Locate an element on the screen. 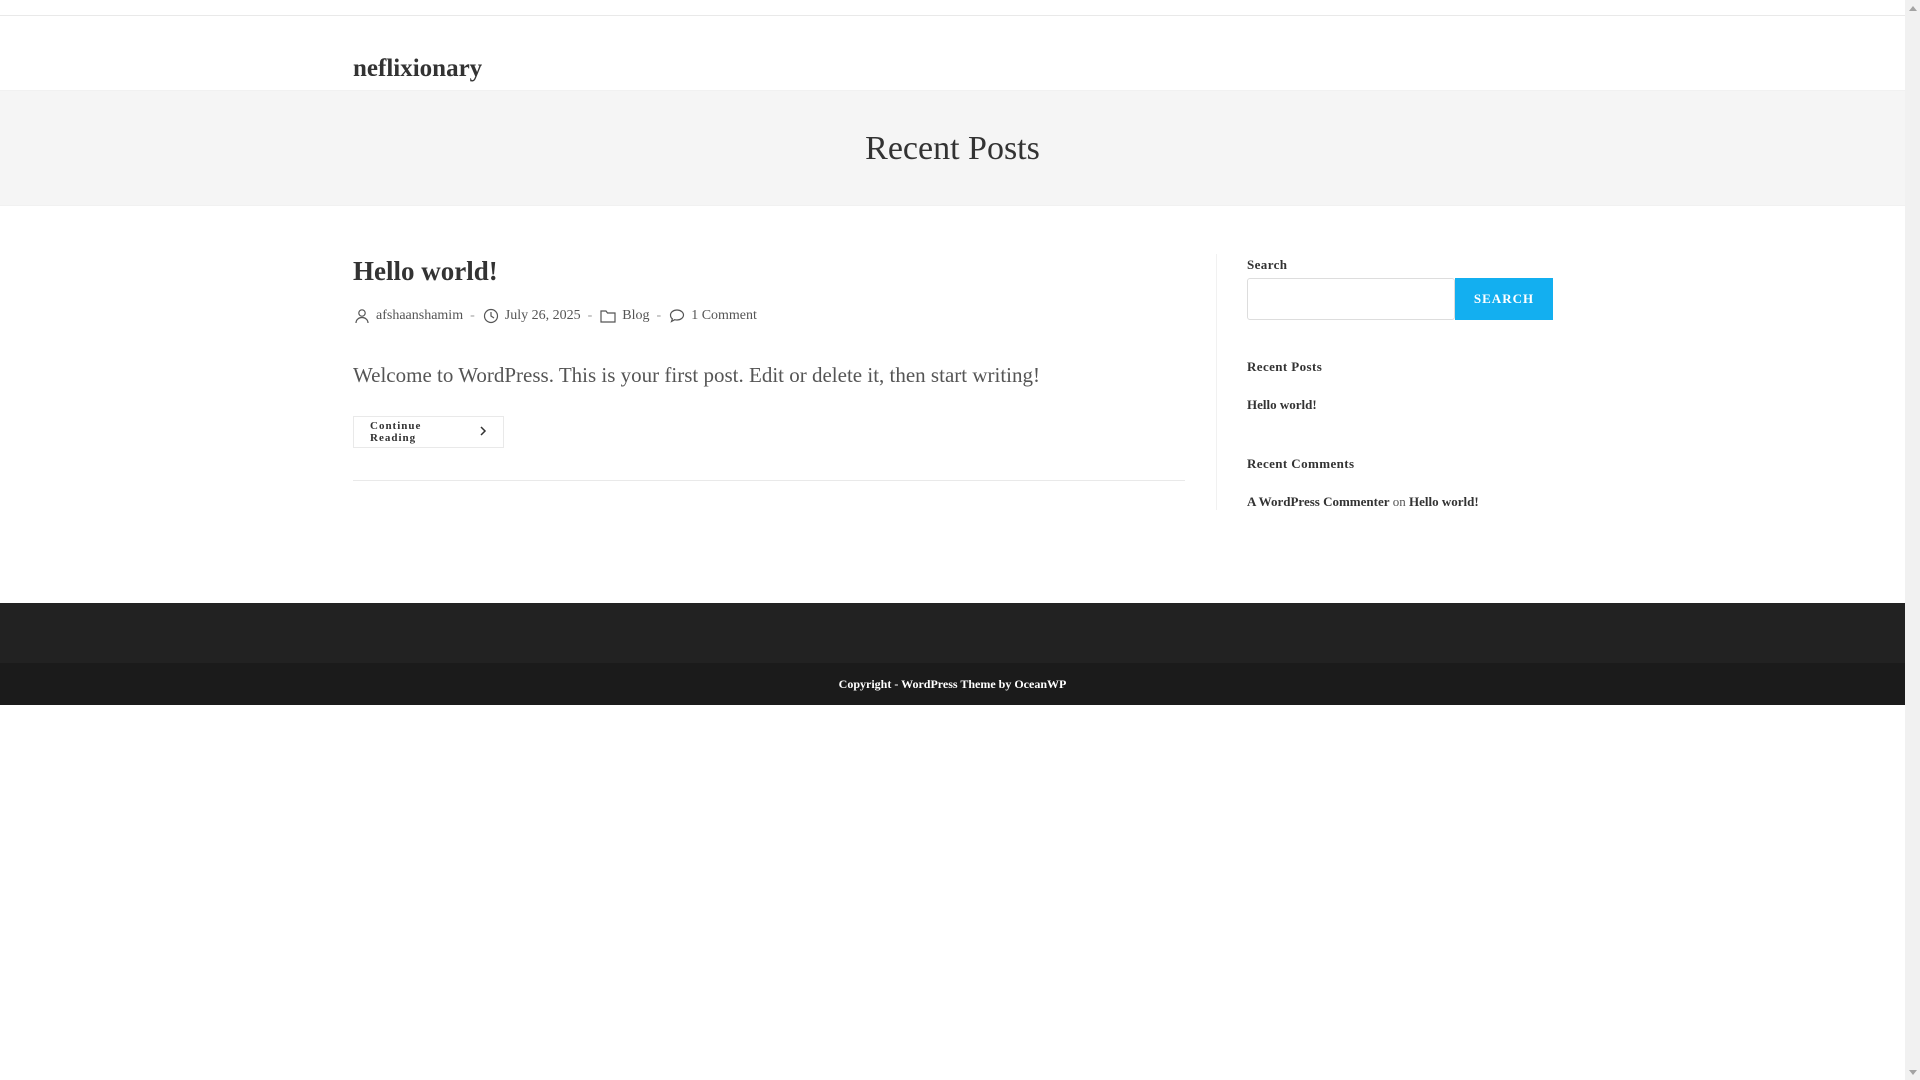 Image resolution: width=1920 pixels, height=1080 pixels. comment-on-text: on is located at coordinates (1399, 501).